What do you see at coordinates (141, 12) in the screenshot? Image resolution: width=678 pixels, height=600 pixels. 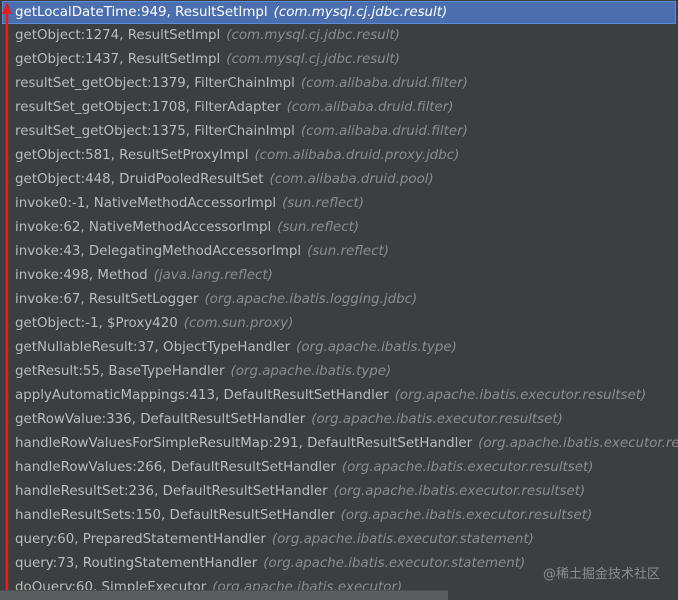 I see `frame-method: getLocalDateTime:949, ResultSetImpl` at bounding box center [141, 12].